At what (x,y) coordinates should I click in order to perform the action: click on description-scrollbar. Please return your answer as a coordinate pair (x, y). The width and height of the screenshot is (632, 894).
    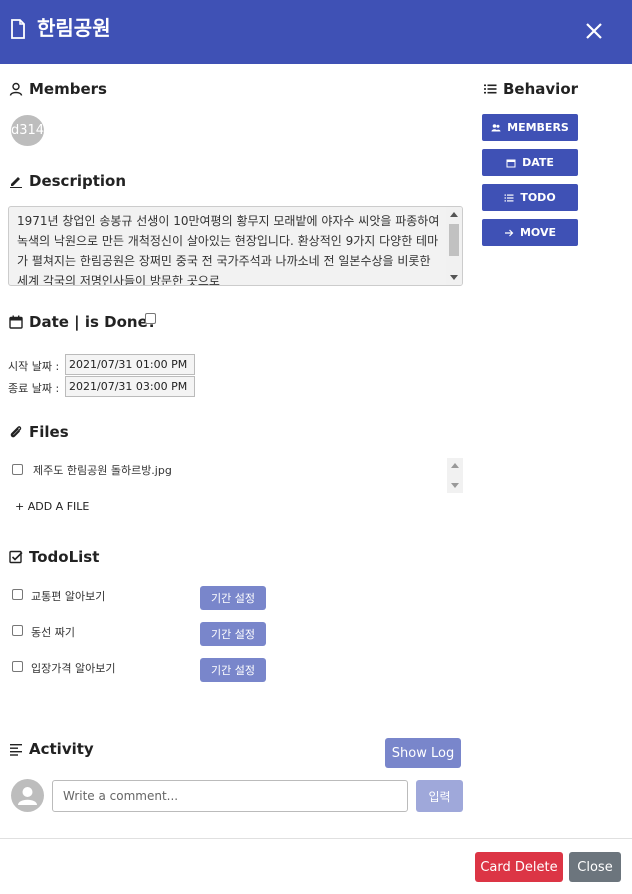
    Looking at the image, I should click on (454, 246).